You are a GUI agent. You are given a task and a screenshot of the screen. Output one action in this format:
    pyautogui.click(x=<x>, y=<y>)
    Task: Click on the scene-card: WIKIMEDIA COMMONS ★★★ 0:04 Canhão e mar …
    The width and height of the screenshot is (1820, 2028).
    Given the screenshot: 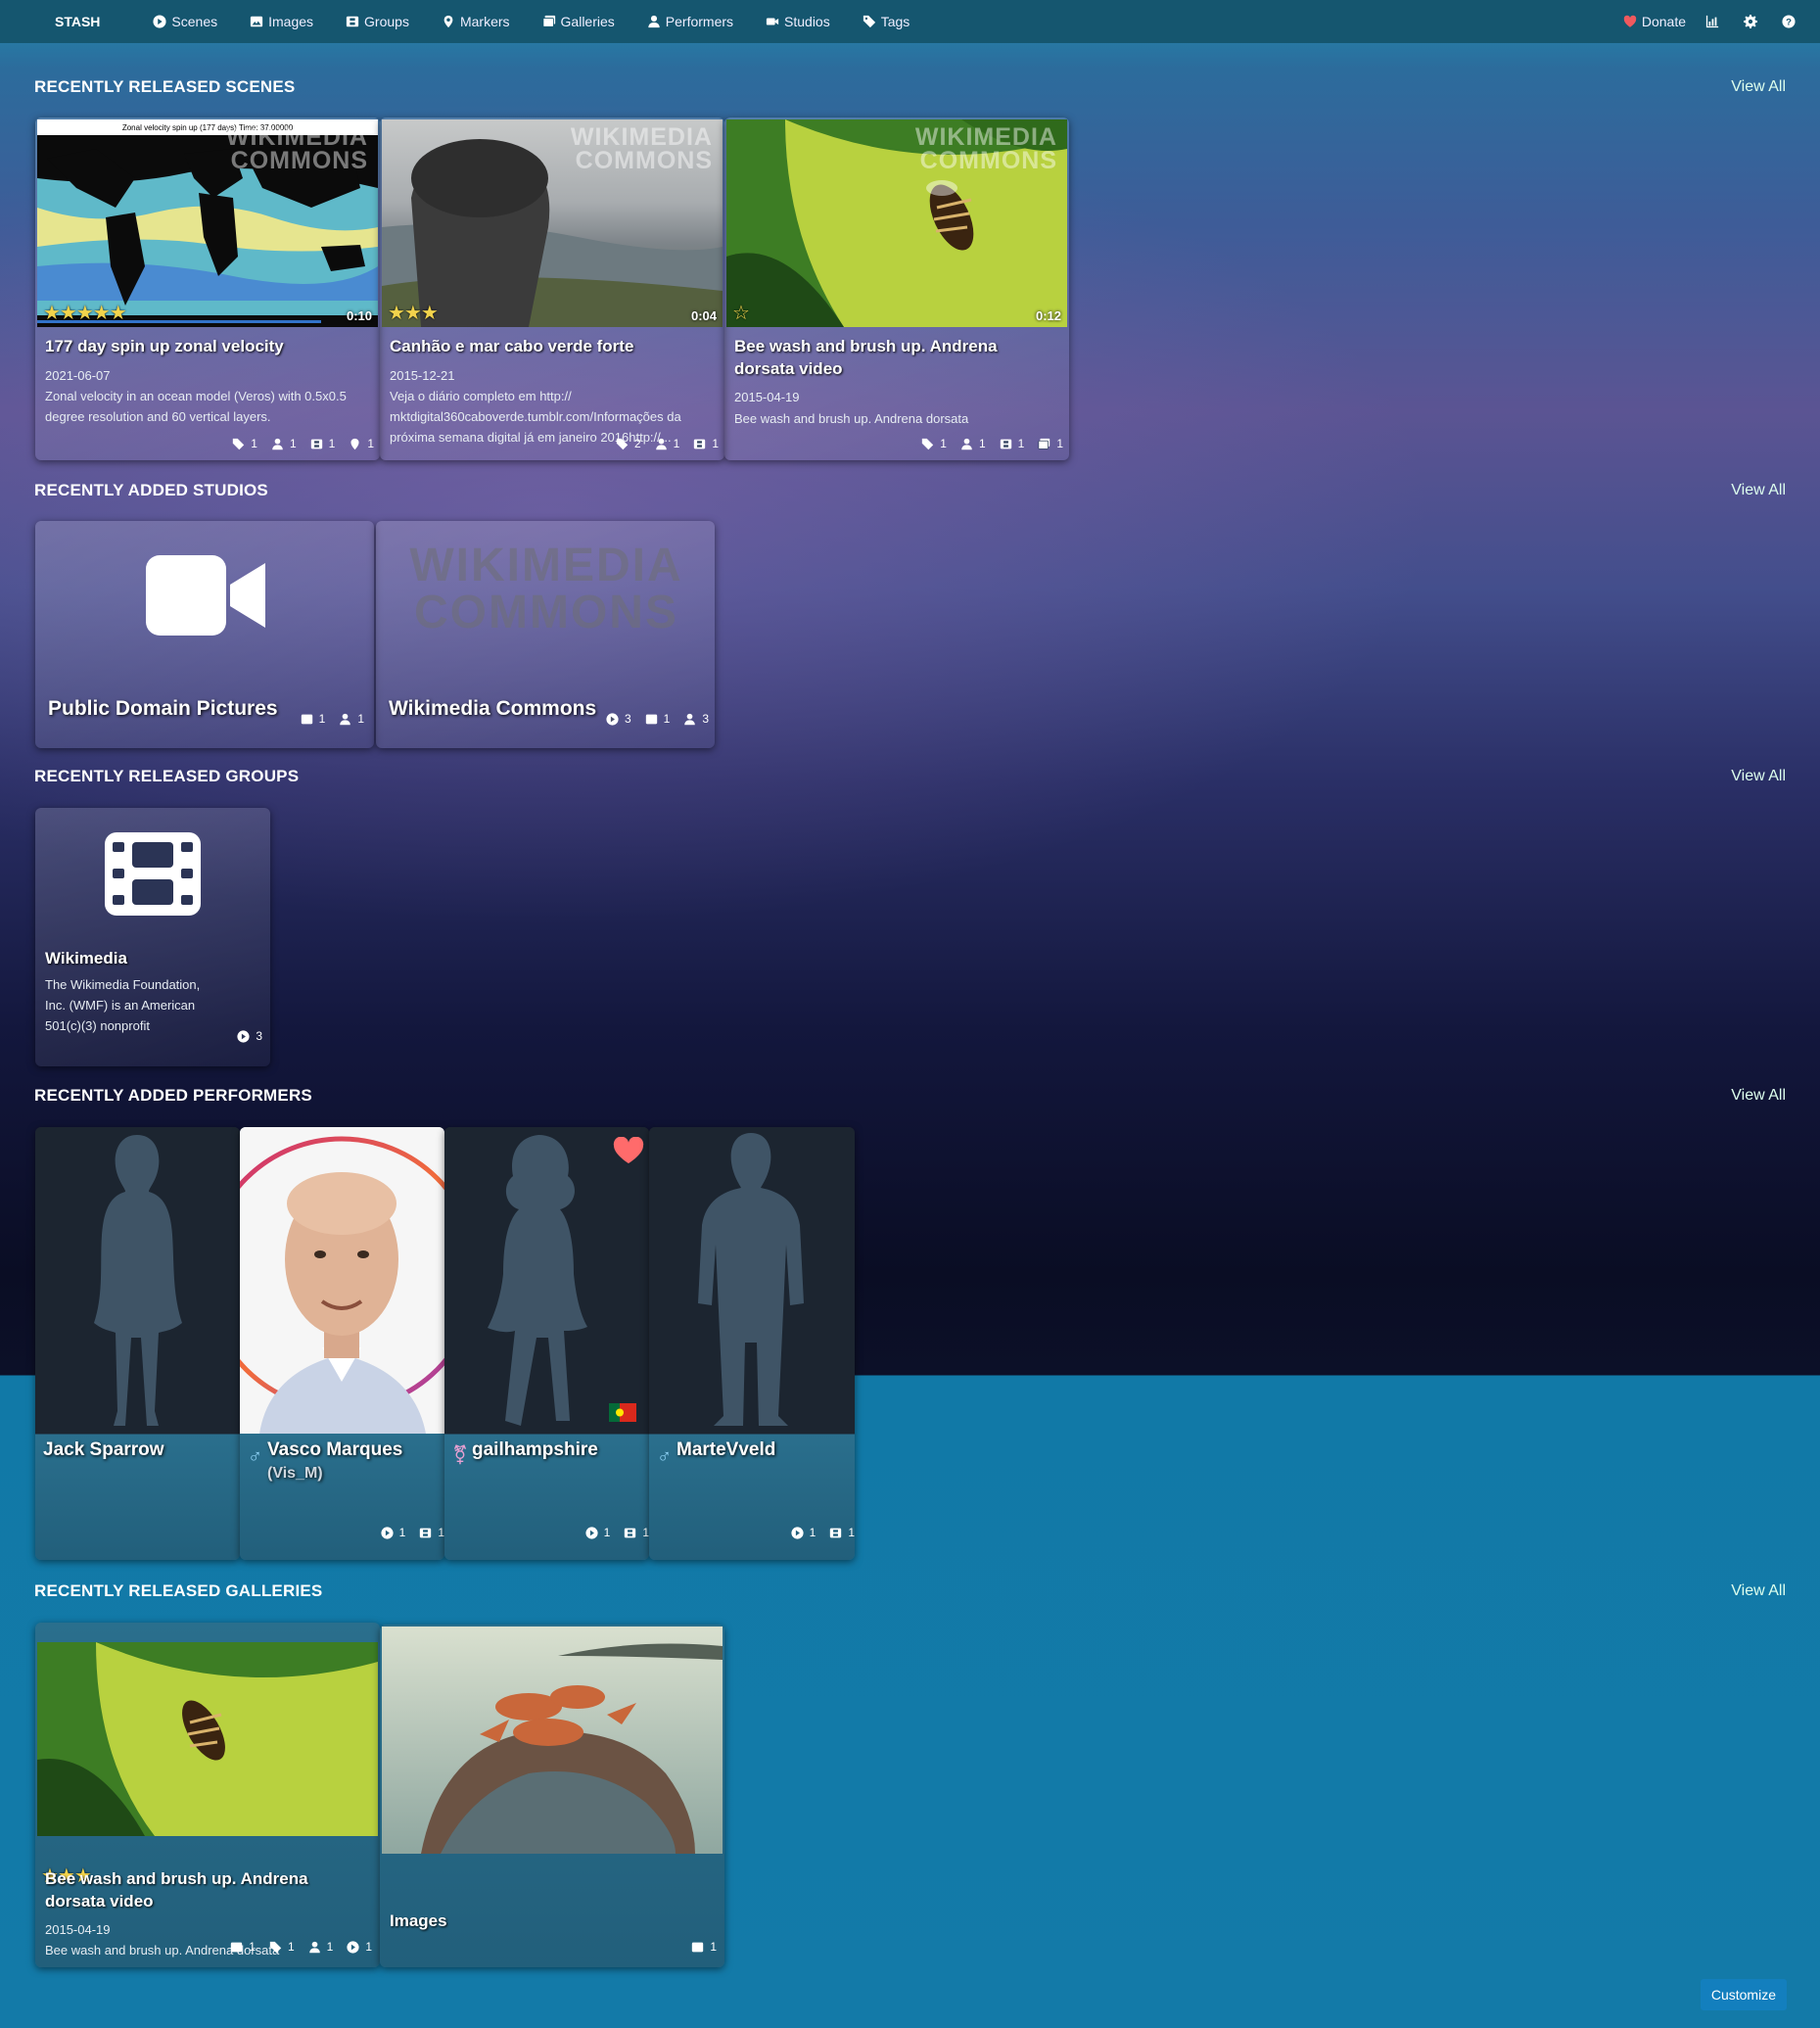 What is the action you would take?
    pyautogui.click(x=552, y=289)
    